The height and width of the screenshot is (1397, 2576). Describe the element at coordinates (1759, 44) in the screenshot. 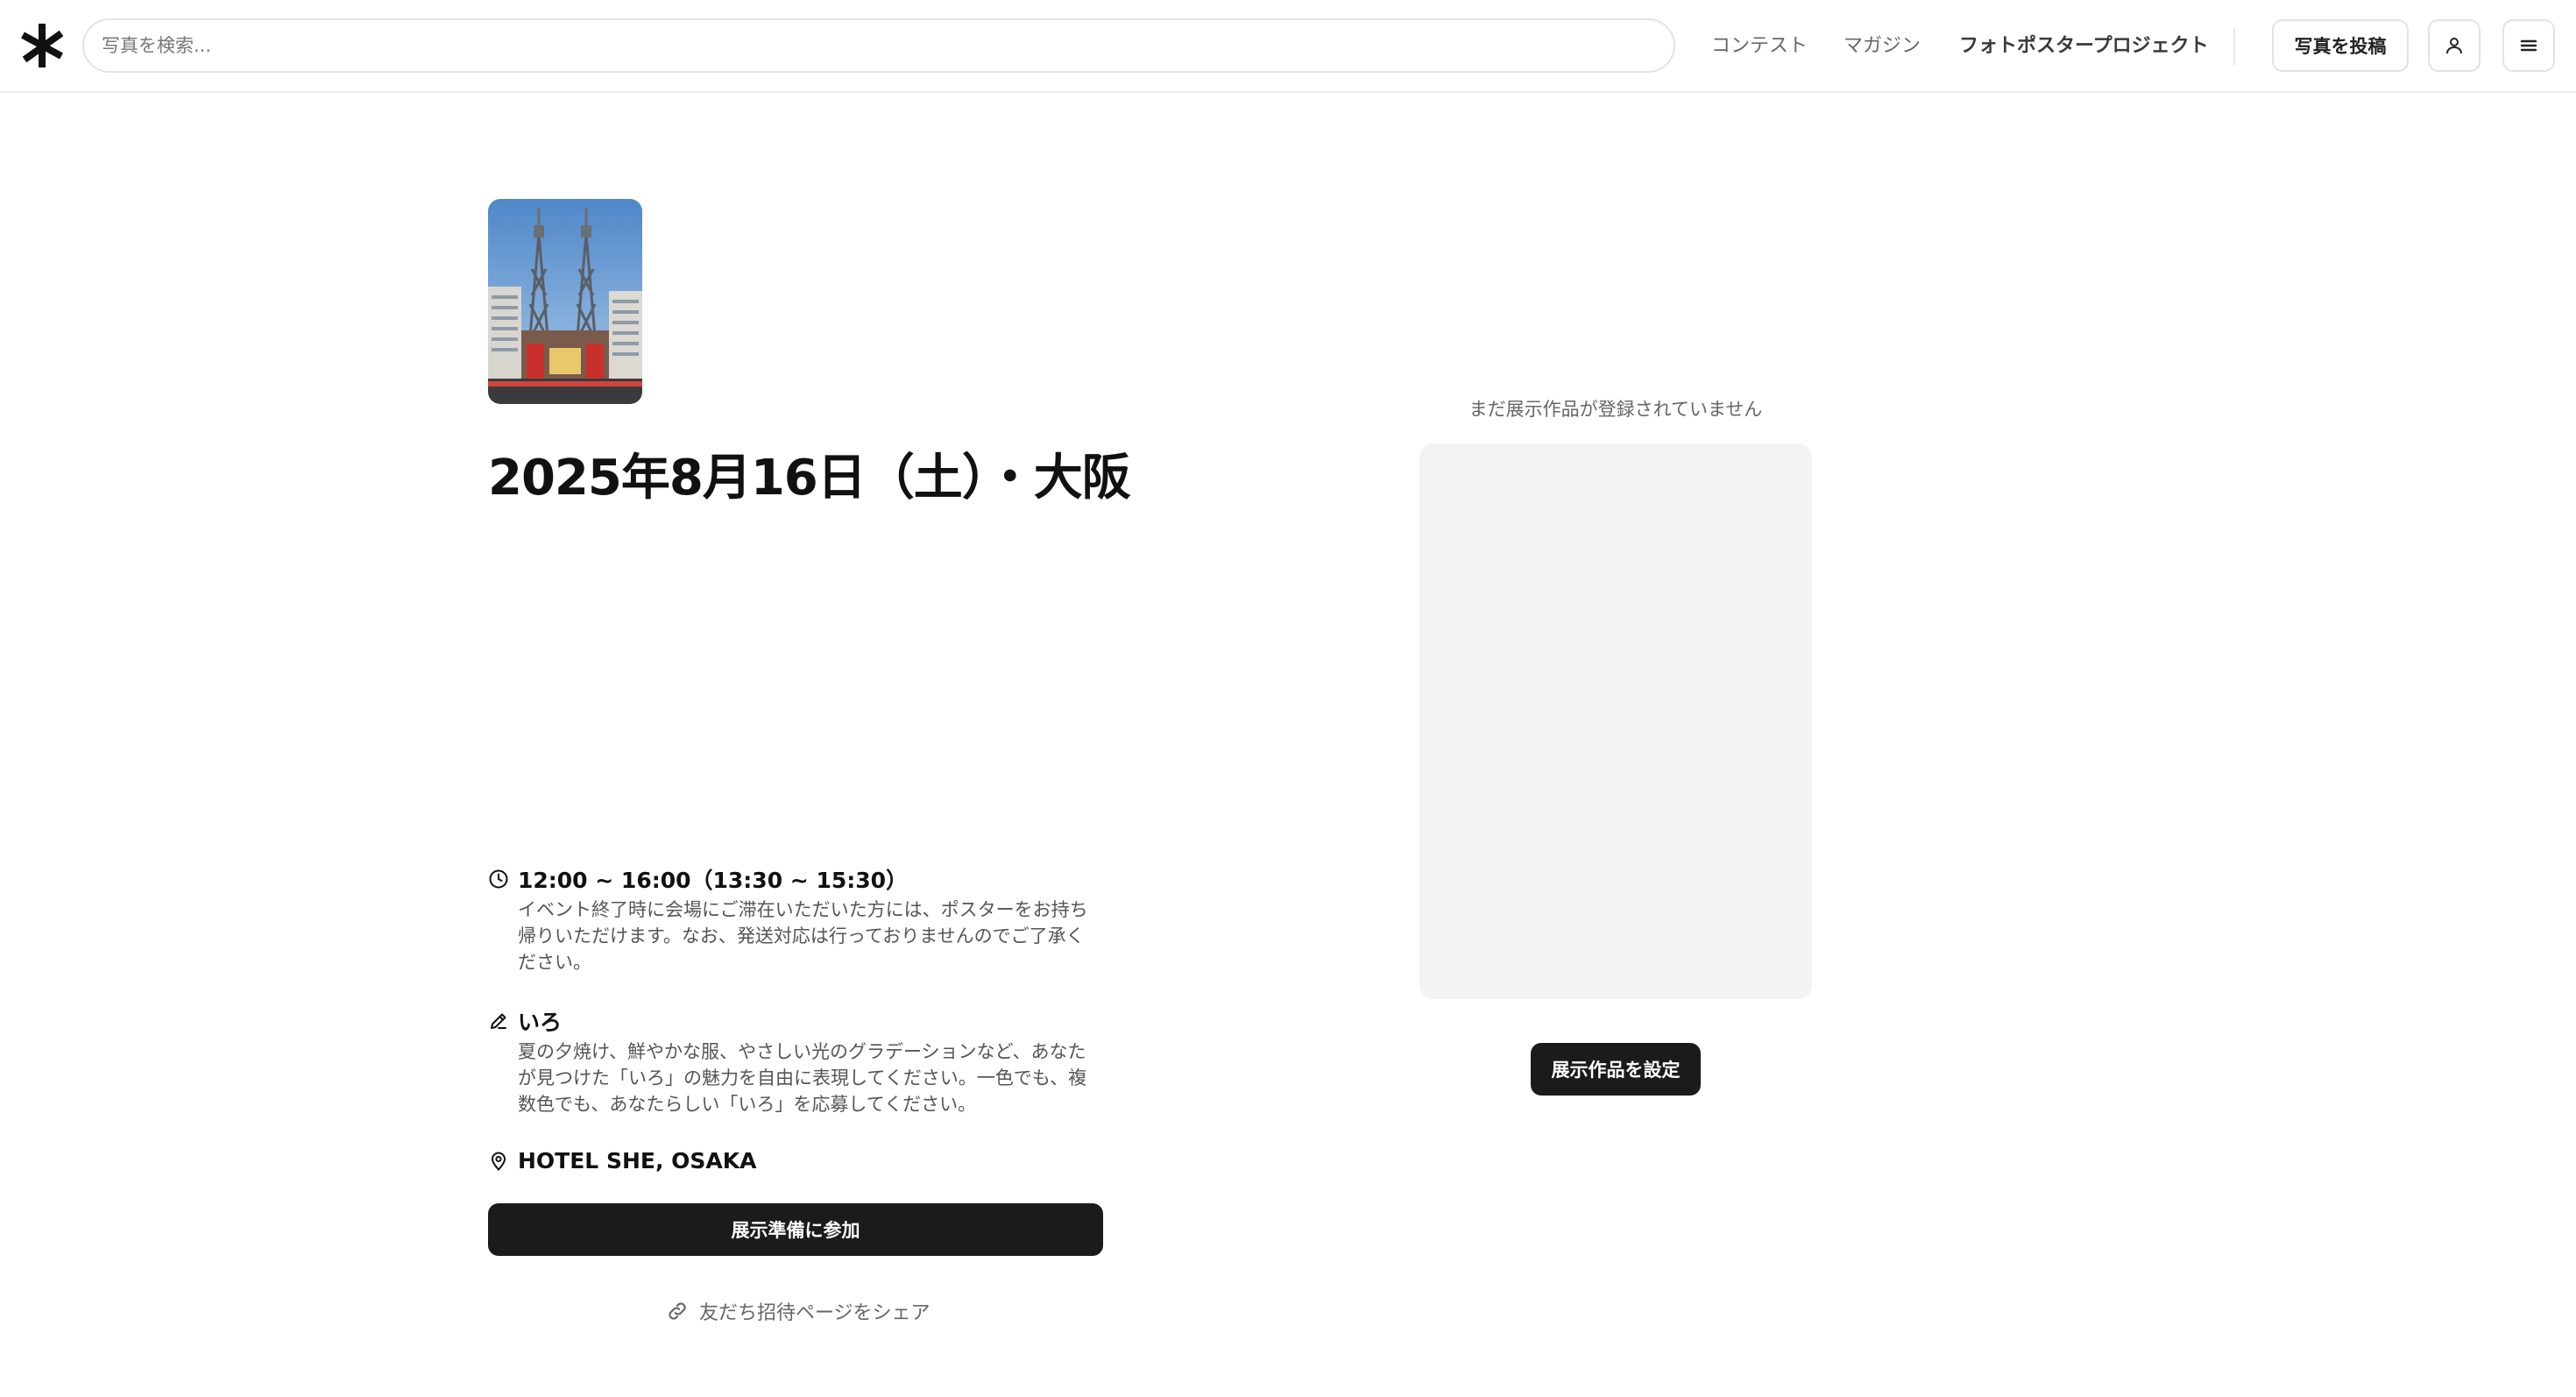

I see `nav-contest: コンテスト` at that location.